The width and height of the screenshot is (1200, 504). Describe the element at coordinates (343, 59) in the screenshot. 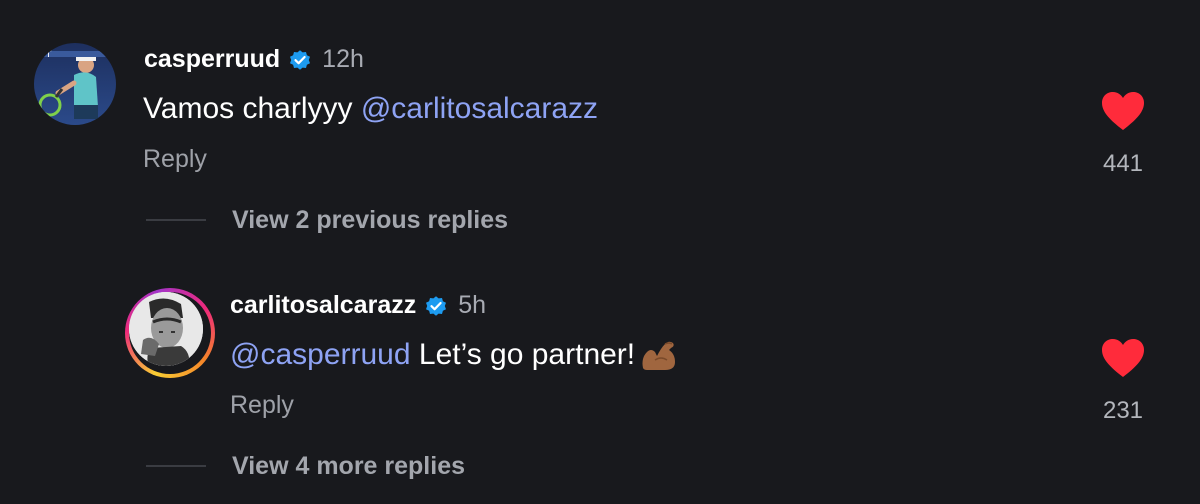

I see `comment-time: 12h` at that location.